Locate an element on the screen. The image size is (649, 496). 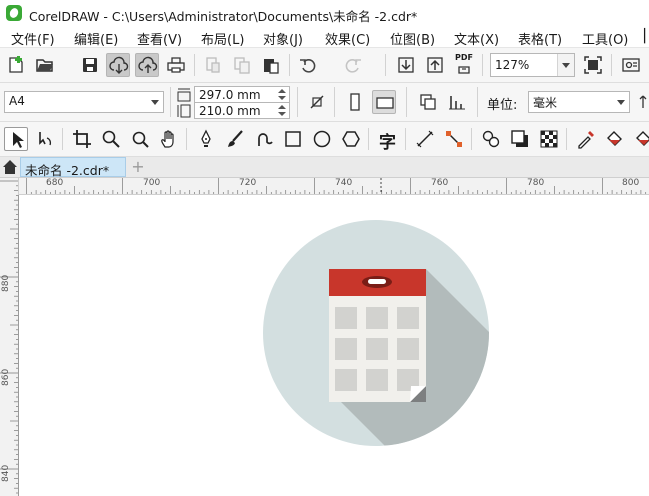
save-button is located at coordinates (90, 65).